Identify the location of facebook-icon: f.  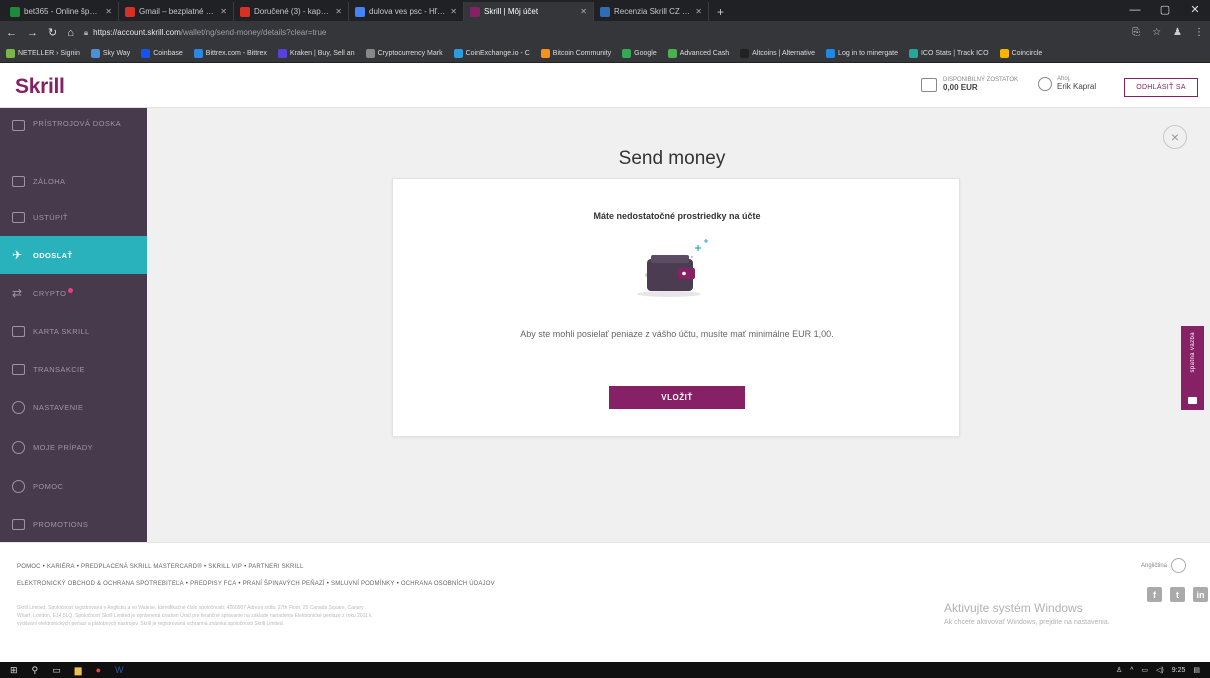
(1154, 594).